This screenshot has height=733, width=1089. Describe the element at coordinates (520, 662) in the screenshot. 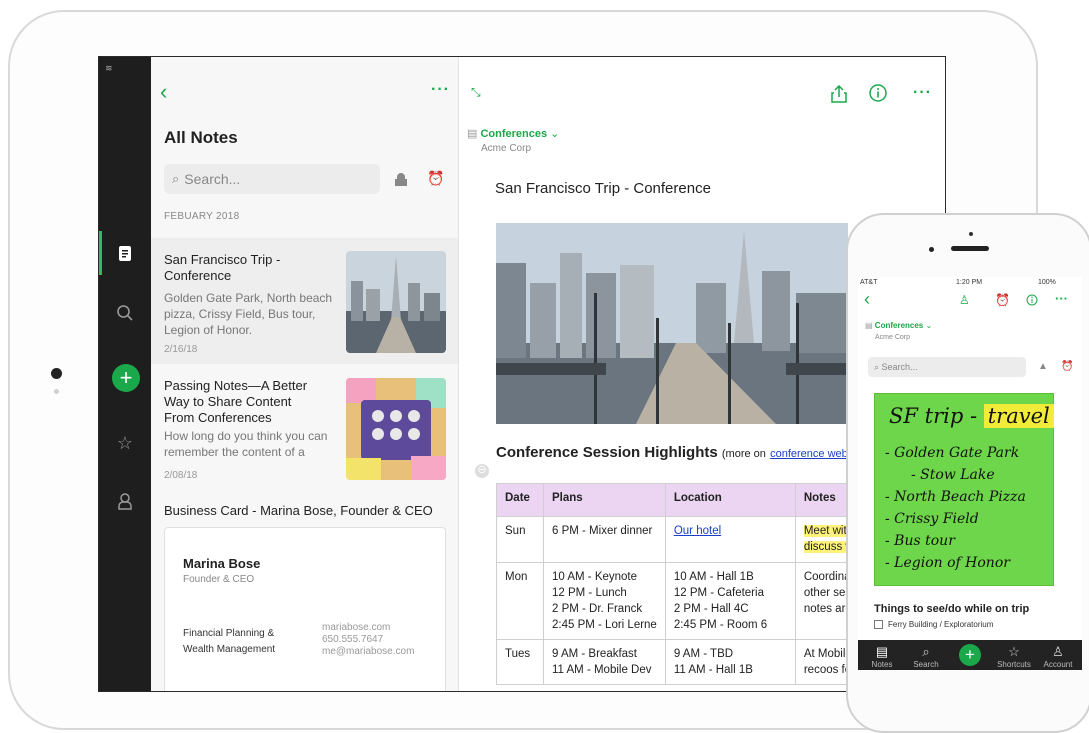

I see `cell-date: Tues` at that location.